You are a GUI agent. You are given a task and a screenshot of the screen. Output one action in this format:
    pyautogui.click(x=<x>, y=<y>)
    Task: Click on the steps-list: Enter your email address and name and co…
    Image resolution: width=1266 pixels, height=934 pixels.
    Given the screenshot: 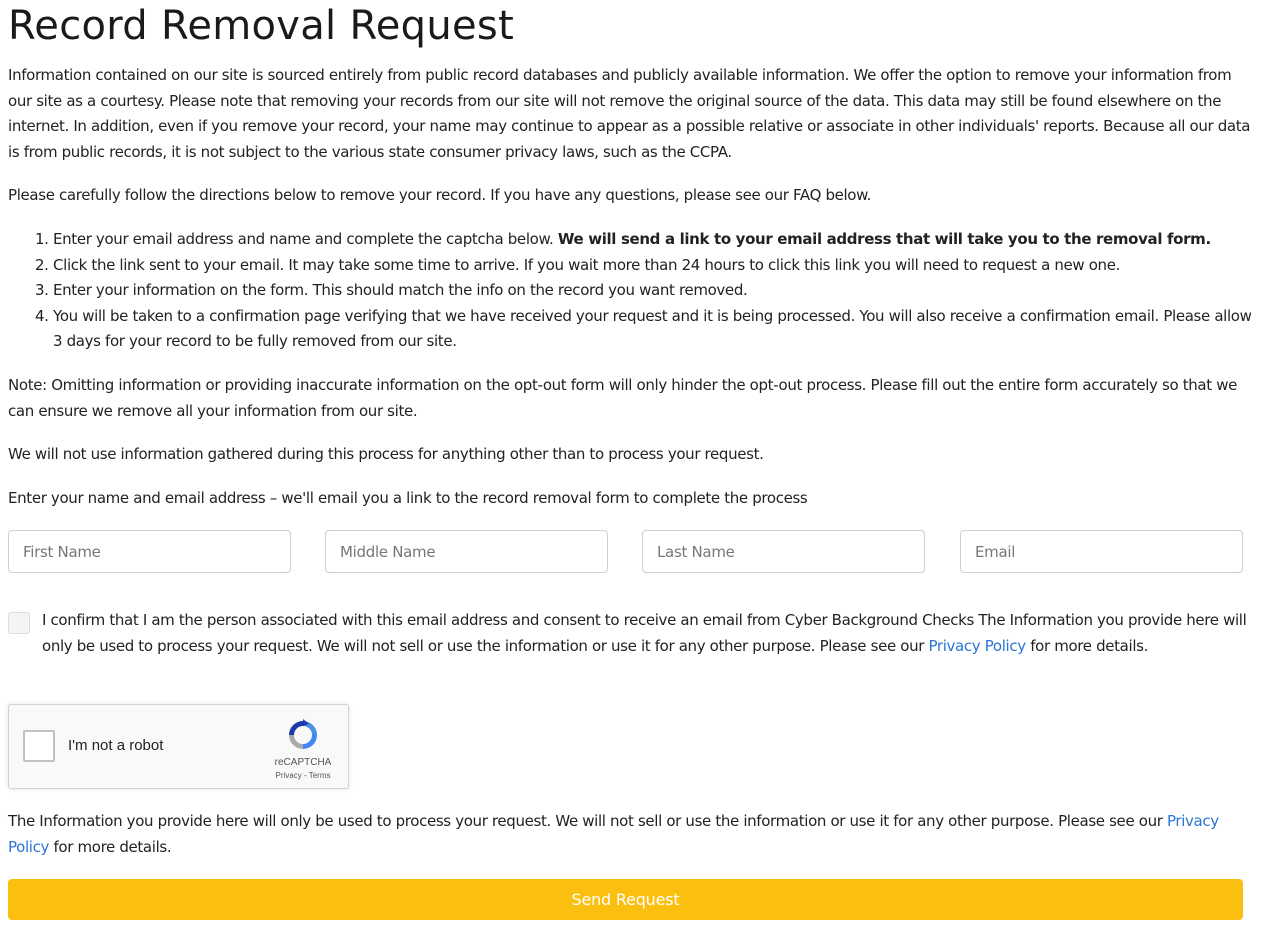 What is the action you would take?
    pyautogui.click(x=633, y=291)
    